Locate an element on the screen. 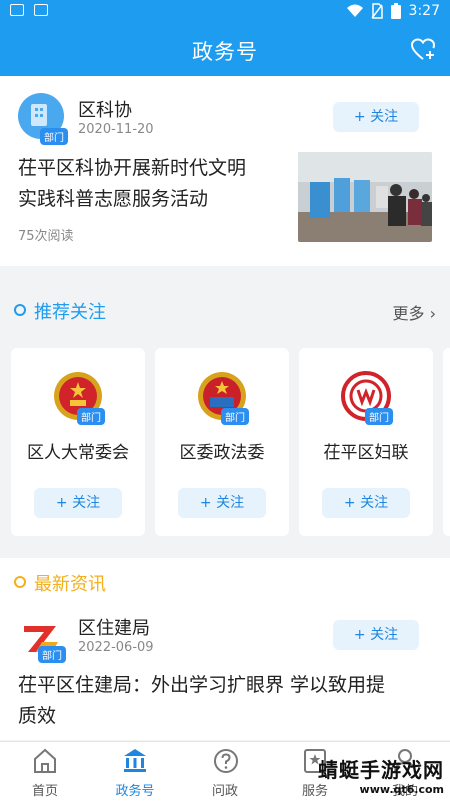 The image size is (450, 801). tab-label: 问政 is located at coordinates (224, 791).